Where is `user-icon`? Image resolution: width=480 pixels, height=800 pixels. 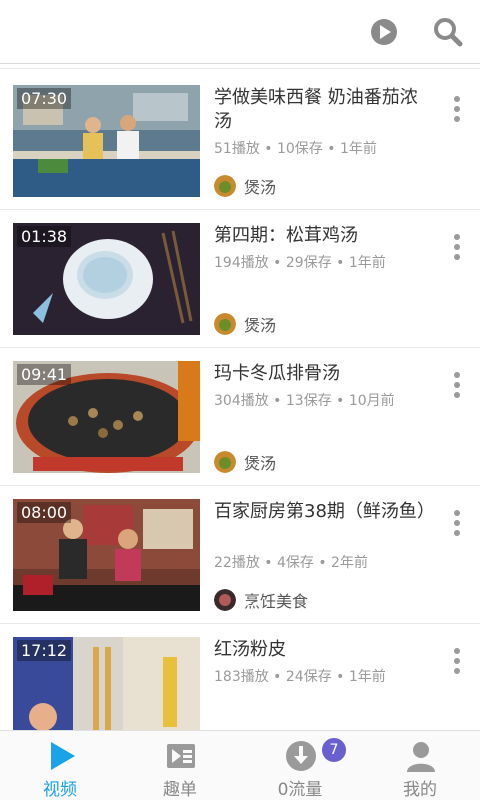
user-icon is located at coordinates (421, 756).